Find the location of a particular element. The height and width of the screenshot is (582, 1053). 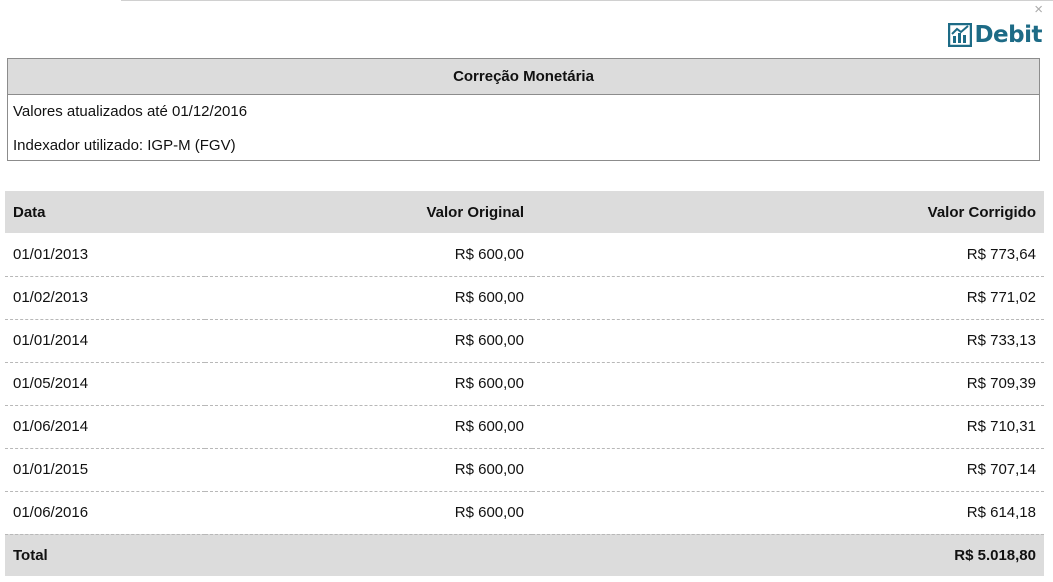

header-date: Data is located at coordinates (105, 212).